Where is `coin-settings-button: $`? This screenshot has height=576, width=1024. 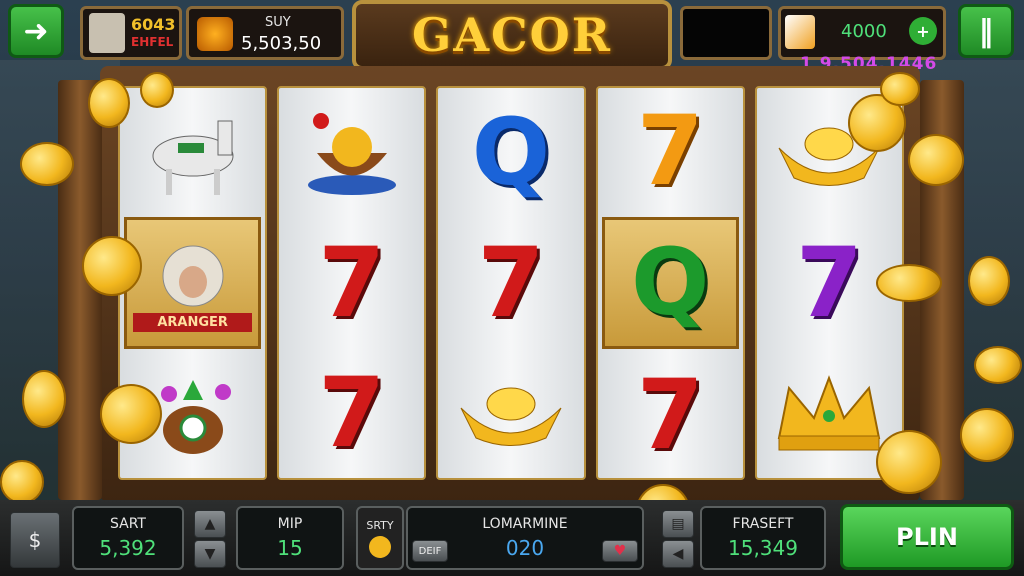 coin-settings-button: $ is located at coordinates (35, 540).